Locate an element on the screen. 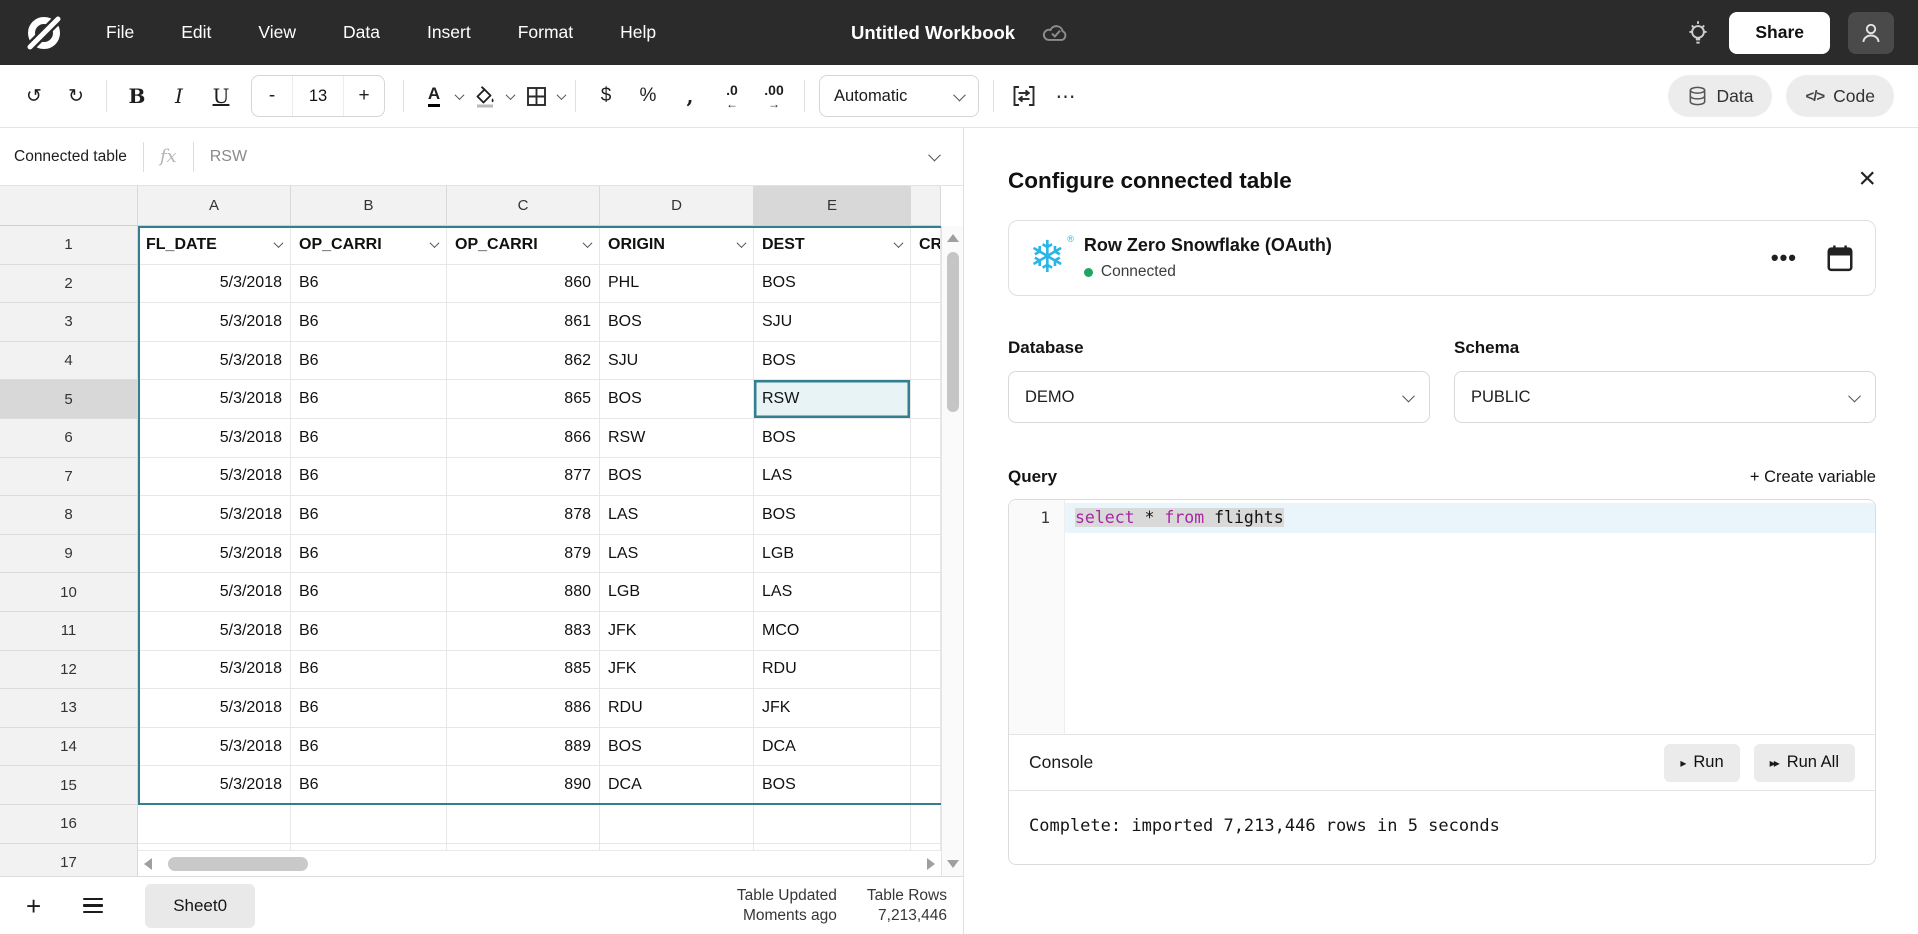  percent-format-button: % is located at coordinates (648, 96).